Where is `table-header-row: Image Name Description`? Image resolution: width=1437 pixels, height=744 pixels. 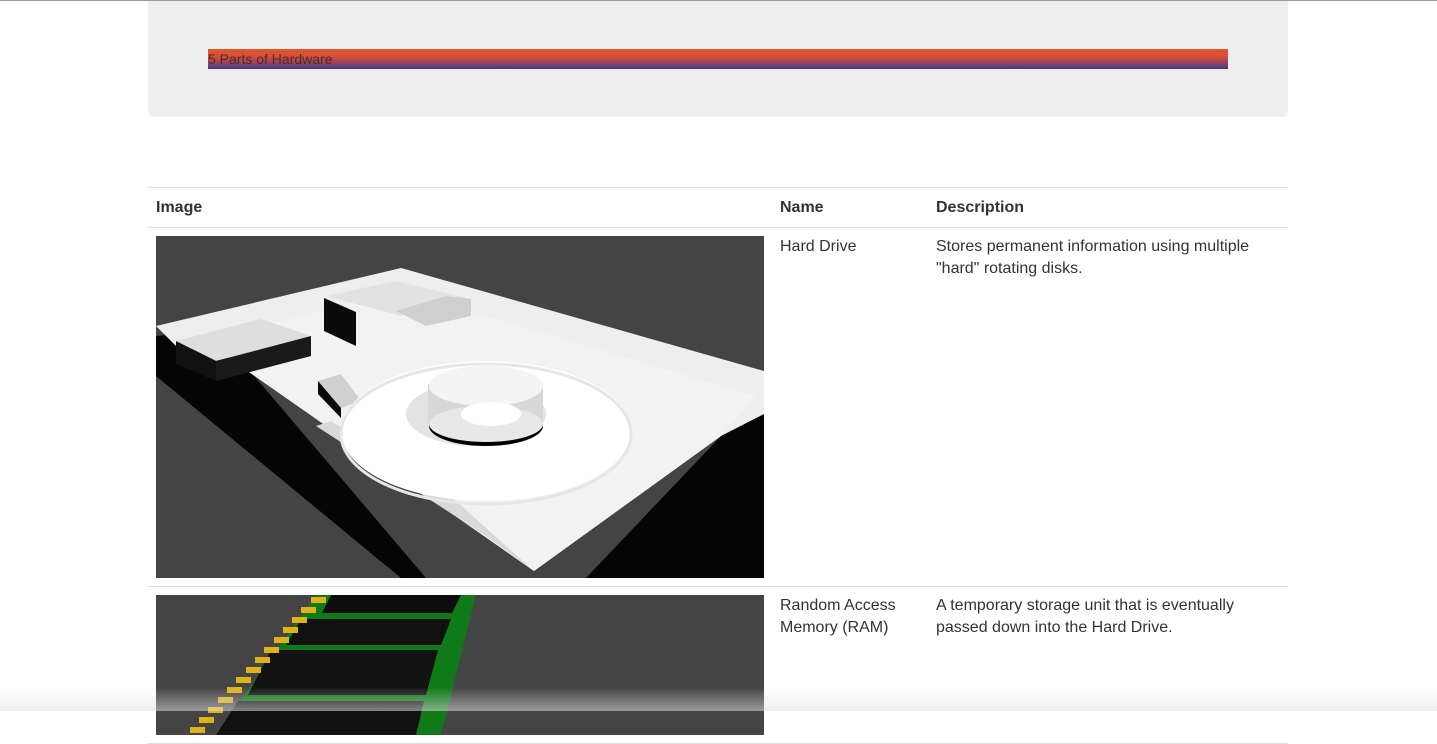
table-header-row: Image Name Description is located at coordinates (718, 207).